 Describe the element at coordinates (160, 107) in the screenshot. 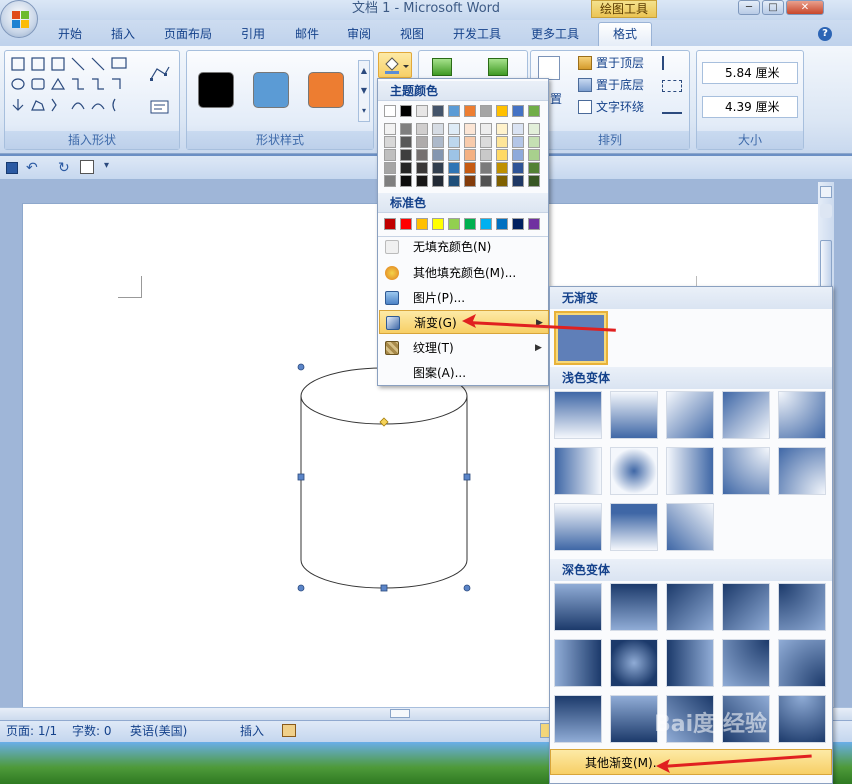

I see `text-box-icon` at that location.